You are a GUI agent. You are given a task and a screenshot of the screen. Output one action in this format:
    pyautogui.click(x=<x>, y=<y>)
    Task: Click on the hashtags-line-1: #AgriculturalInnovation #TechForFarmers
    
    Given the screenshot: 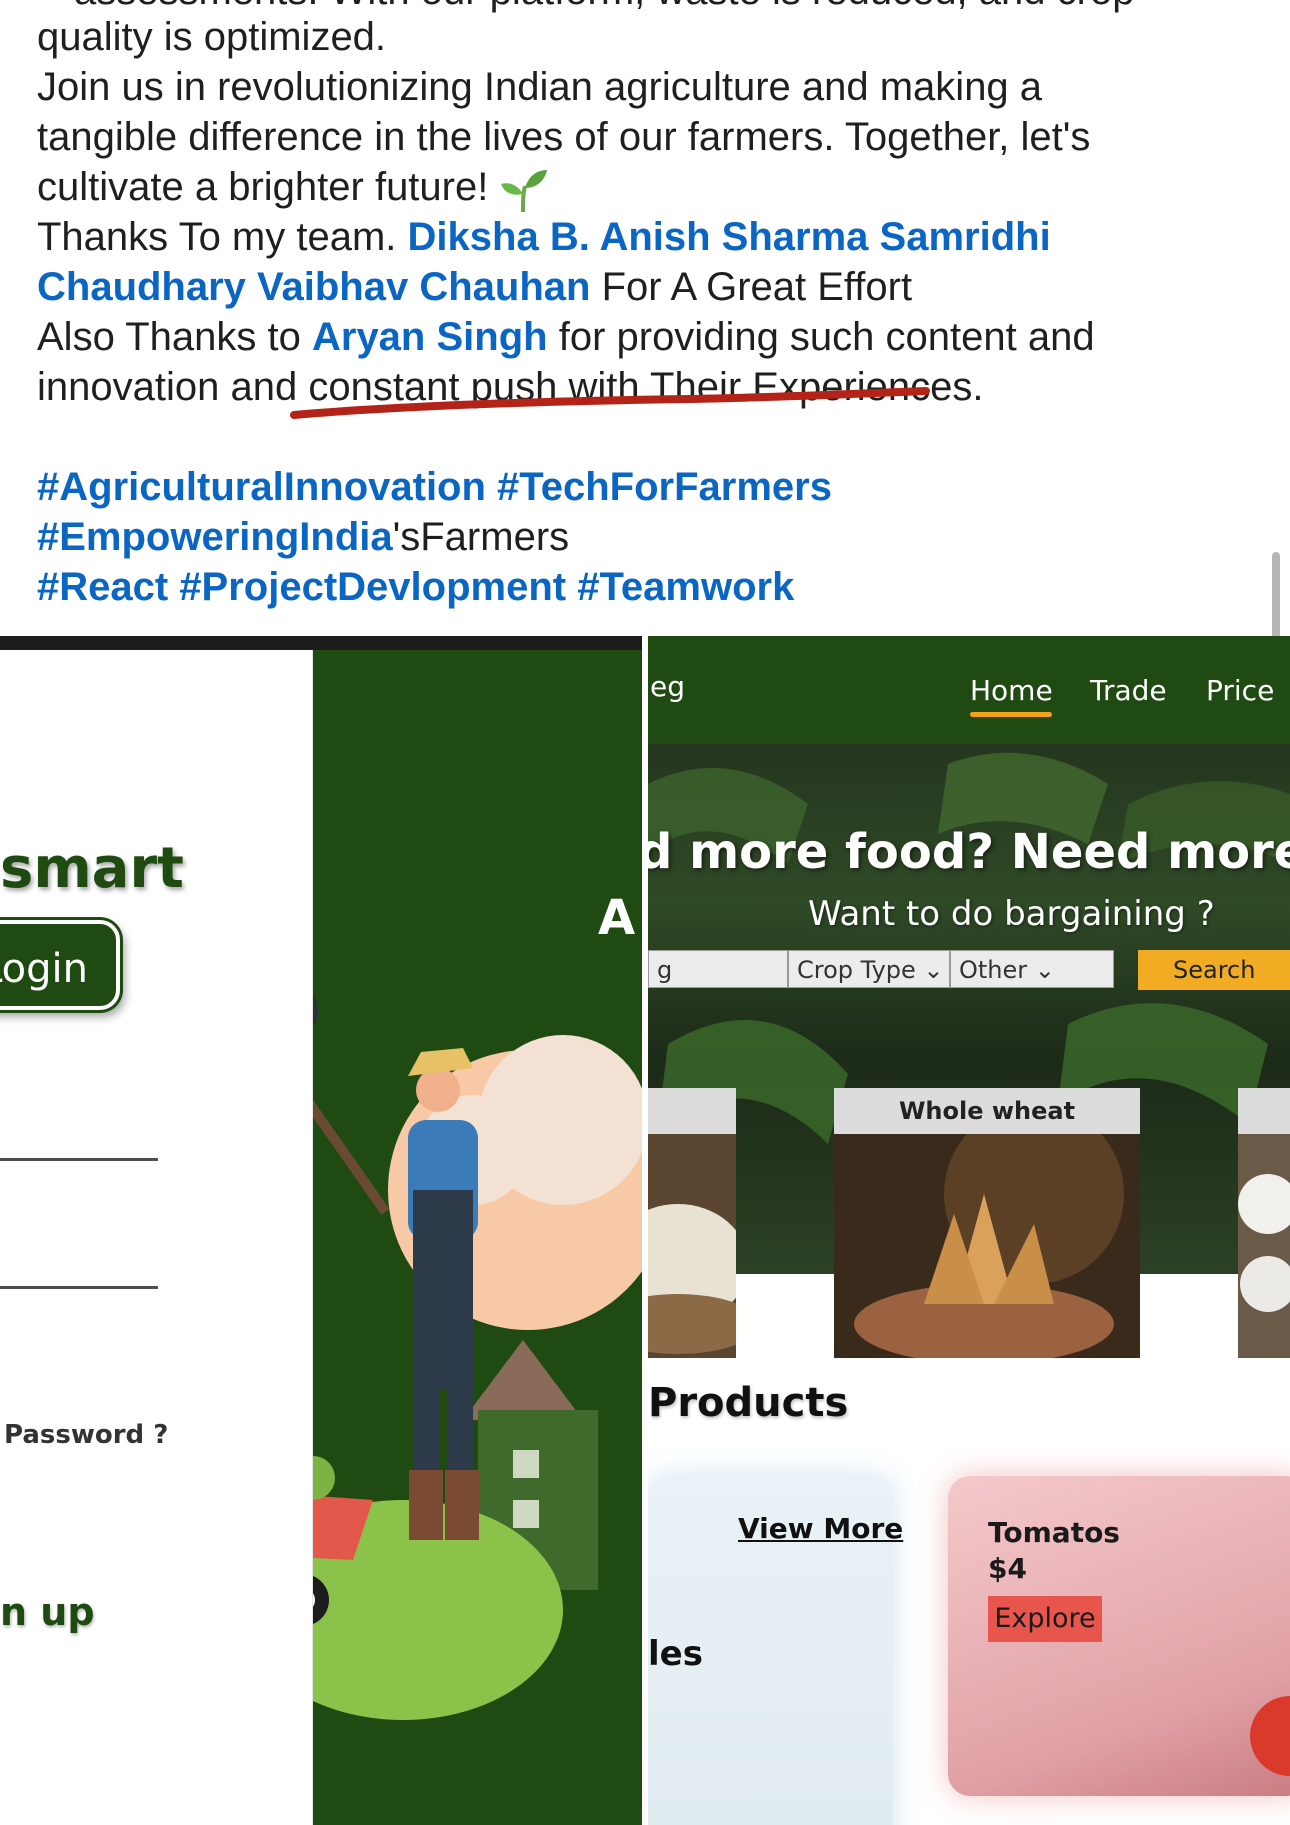 What is the action you would take?
    pyautogui.click(x=434, y=487)
    